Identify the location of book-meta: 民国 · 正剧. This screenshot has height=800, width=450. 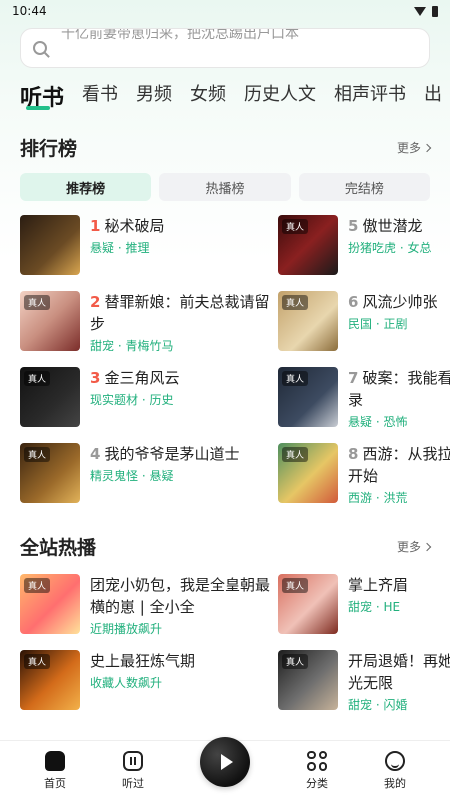
(378, 324).